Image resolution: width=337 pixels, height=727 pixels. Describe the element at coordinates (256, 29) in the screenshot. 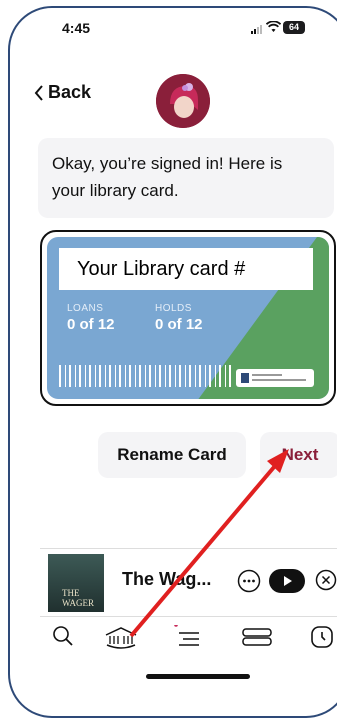

I see `signal-icon` at that location.